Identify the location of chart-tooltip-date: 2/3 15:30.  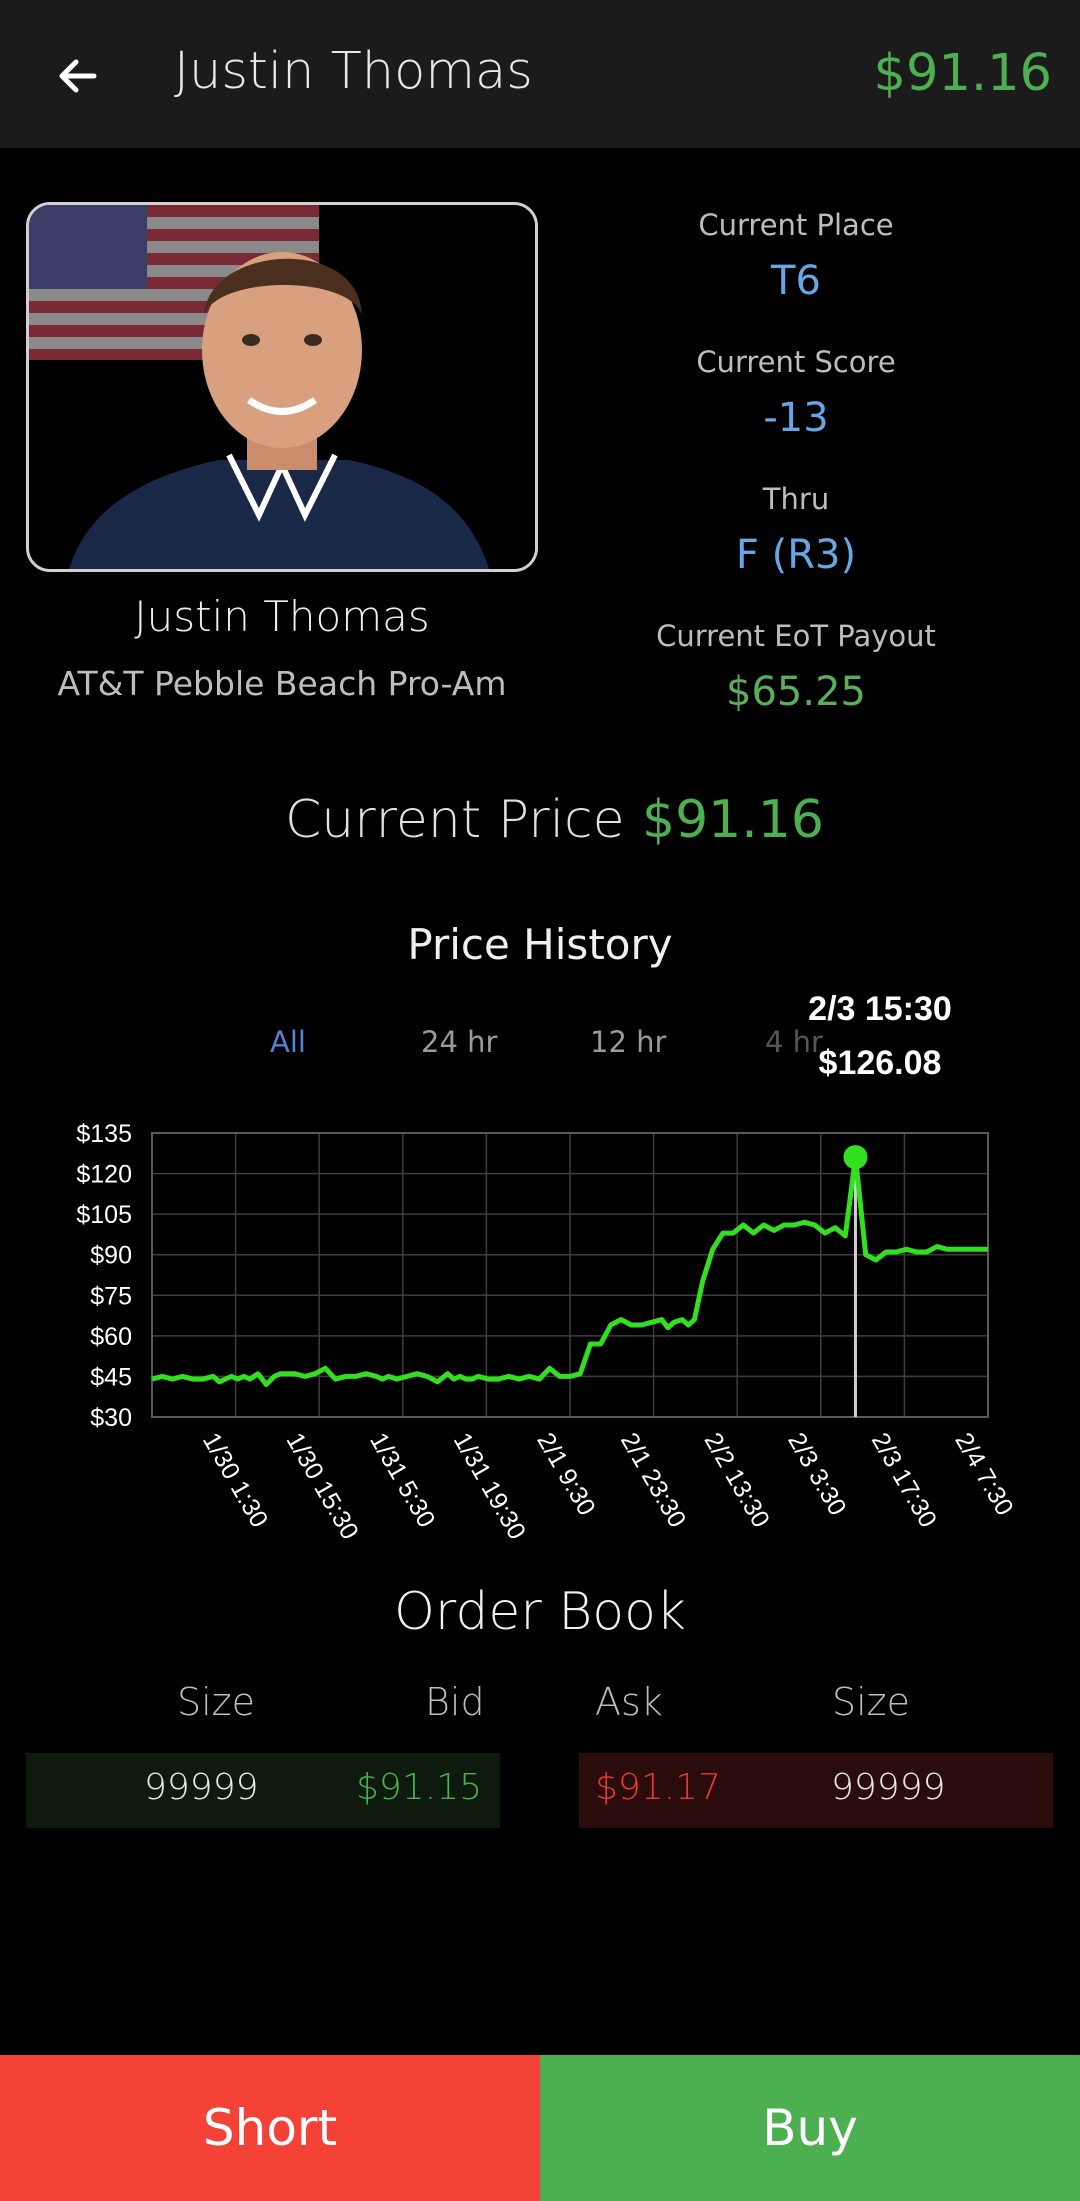
(880, 1009).